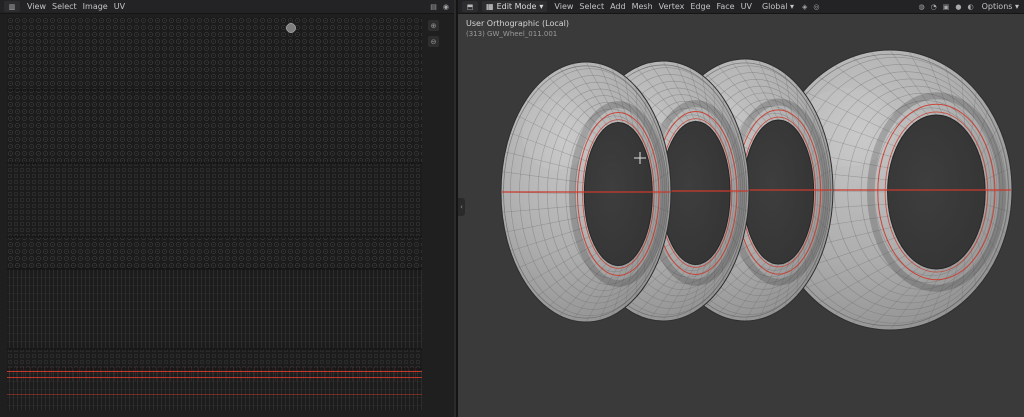  I want to click on menu-add: Add, so click(618, 6).